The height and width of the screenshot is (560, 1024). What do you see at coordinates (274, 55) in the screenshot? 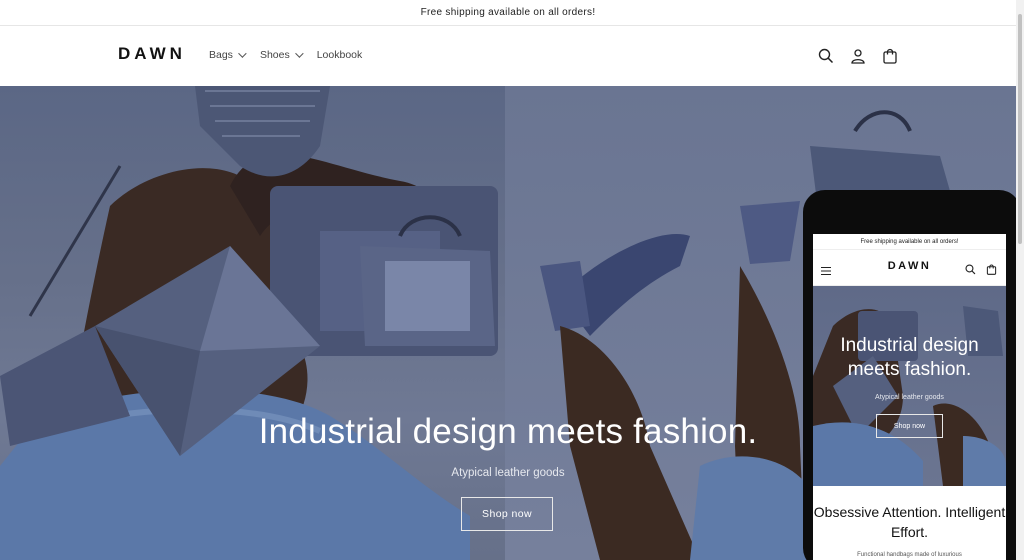
I see `nav-item-label: Shoes` at bounding box center [274, 55].